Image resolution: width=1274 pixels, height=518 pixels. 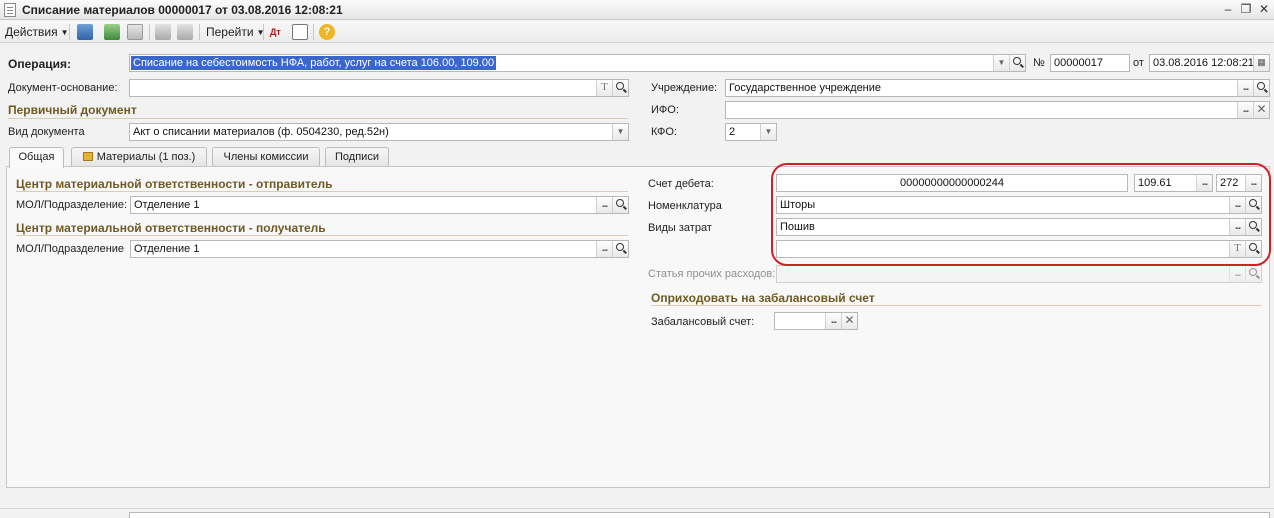 I want to click on kfo-label: КФО:, so click(x=664, y=132).